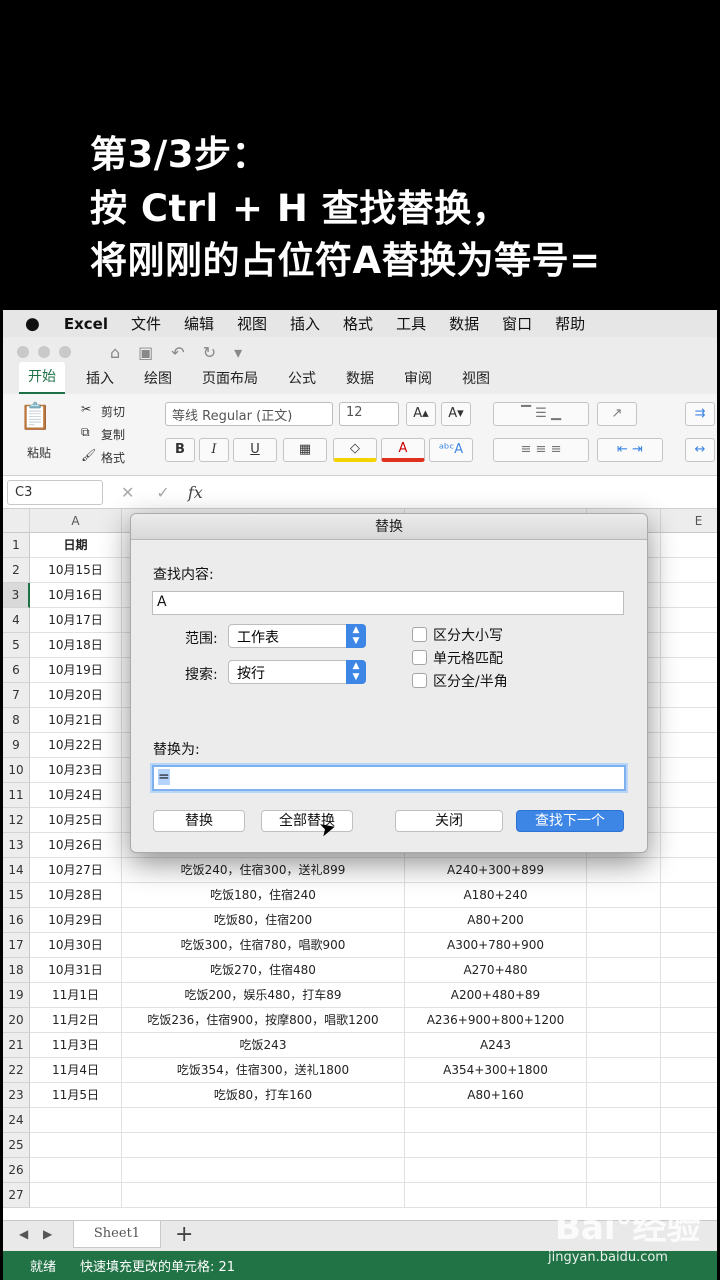  Describe the element at coordinates (263, 995) in the screenshot. I see `grid-cell-b: 吃饭200，娱乐480，打车89` at that location.